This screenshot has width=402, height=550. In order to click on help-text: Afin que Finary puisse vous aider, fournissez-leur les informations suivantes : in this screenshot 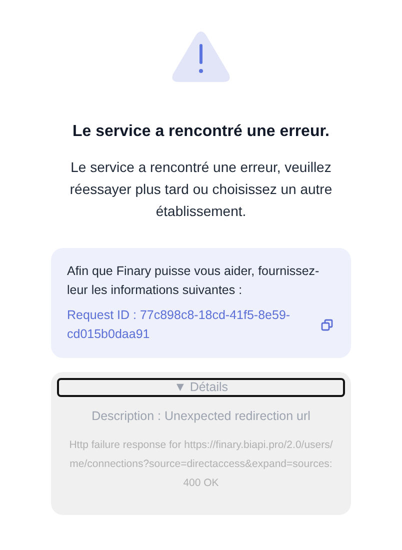, I will do `click(193, 281)`.